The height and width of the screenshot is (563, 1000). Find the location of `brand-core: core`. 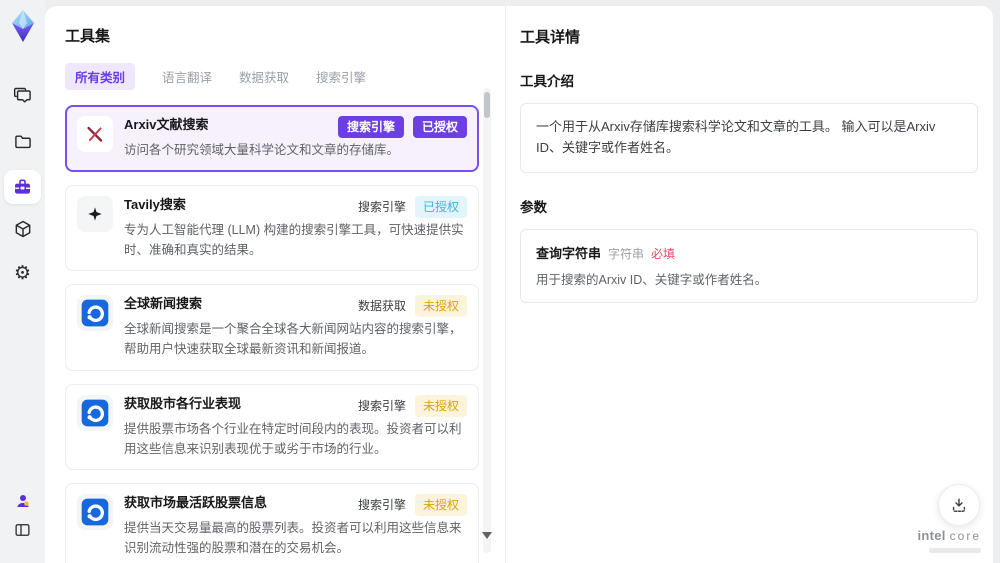

brand-core: core is located at coordinates (965, 536).